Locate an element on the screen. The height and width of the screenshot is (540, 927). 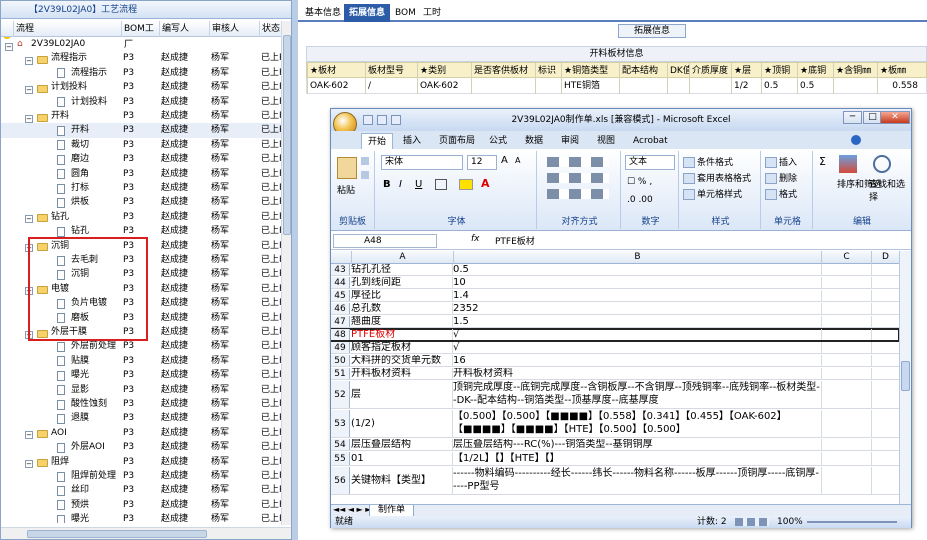
paste-button: 粘贴 is located at coordinates (346, 189).